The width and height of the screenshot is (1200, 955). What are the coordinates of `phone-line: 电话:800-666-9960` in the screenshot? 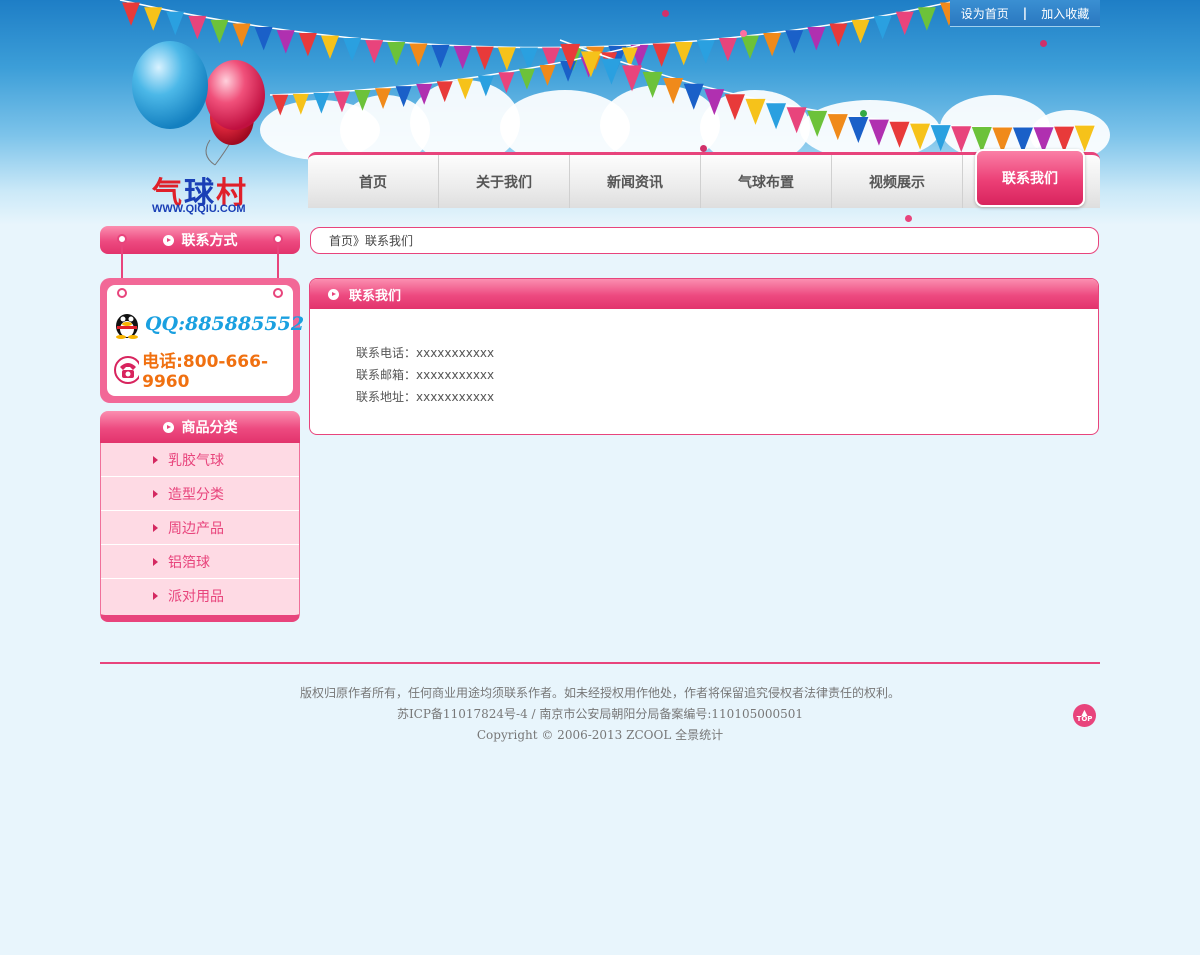 It's located at (203, 369).